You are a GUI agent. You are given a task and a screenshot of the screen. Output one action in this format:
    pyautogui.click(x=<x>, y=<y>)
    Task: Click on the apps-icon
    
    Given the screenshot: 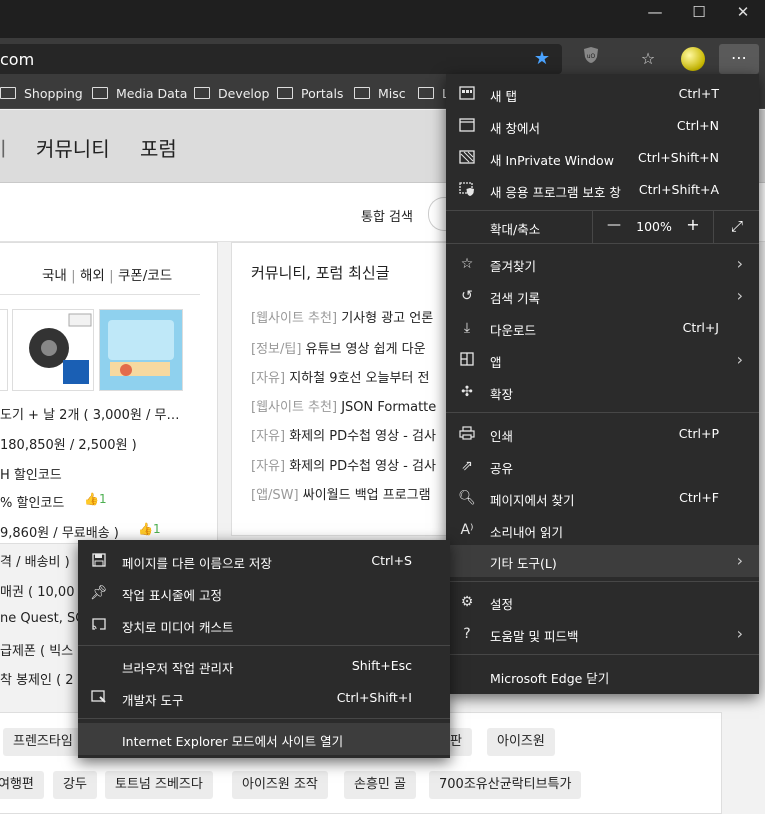 What is the action you would take?
    pyautogui.click(x=467, y=360)
    